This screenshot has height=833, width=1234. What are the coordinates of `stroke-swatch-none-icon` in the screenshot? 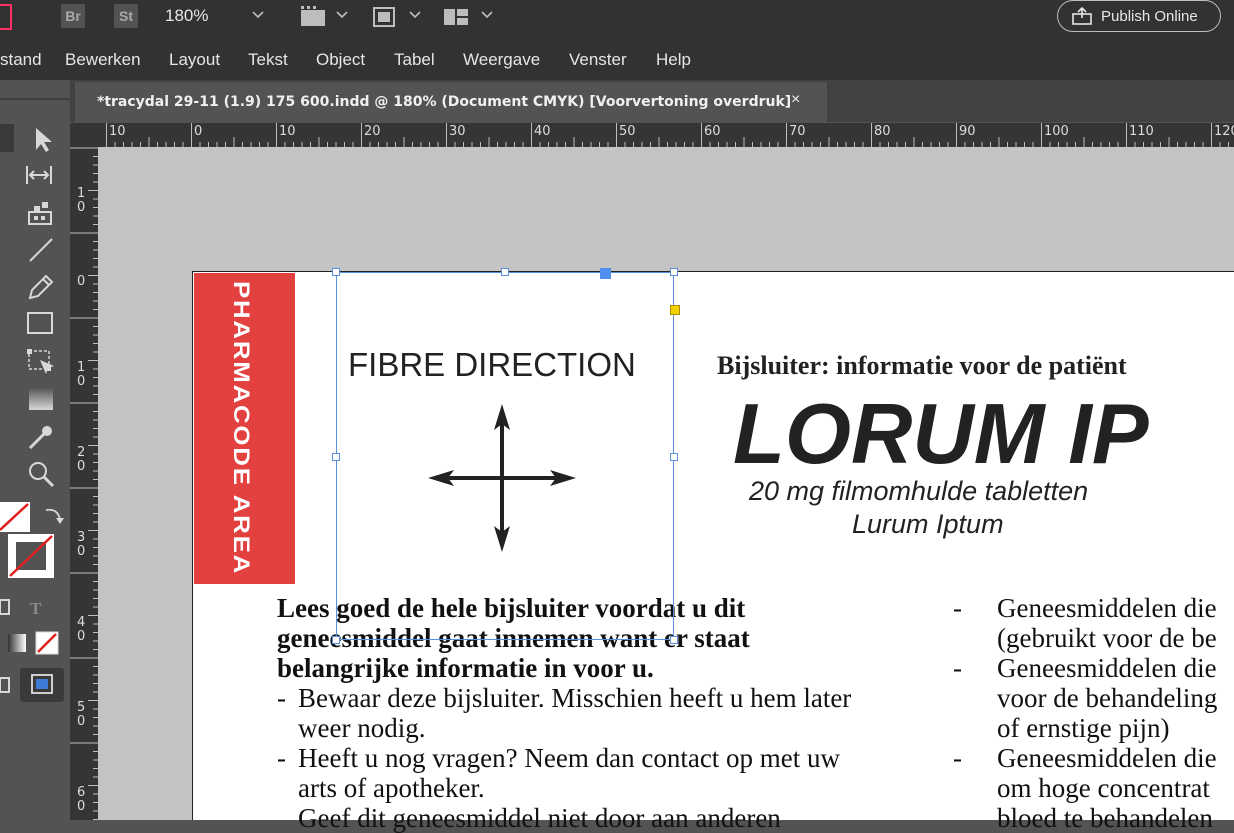 It's located at (32, 557).